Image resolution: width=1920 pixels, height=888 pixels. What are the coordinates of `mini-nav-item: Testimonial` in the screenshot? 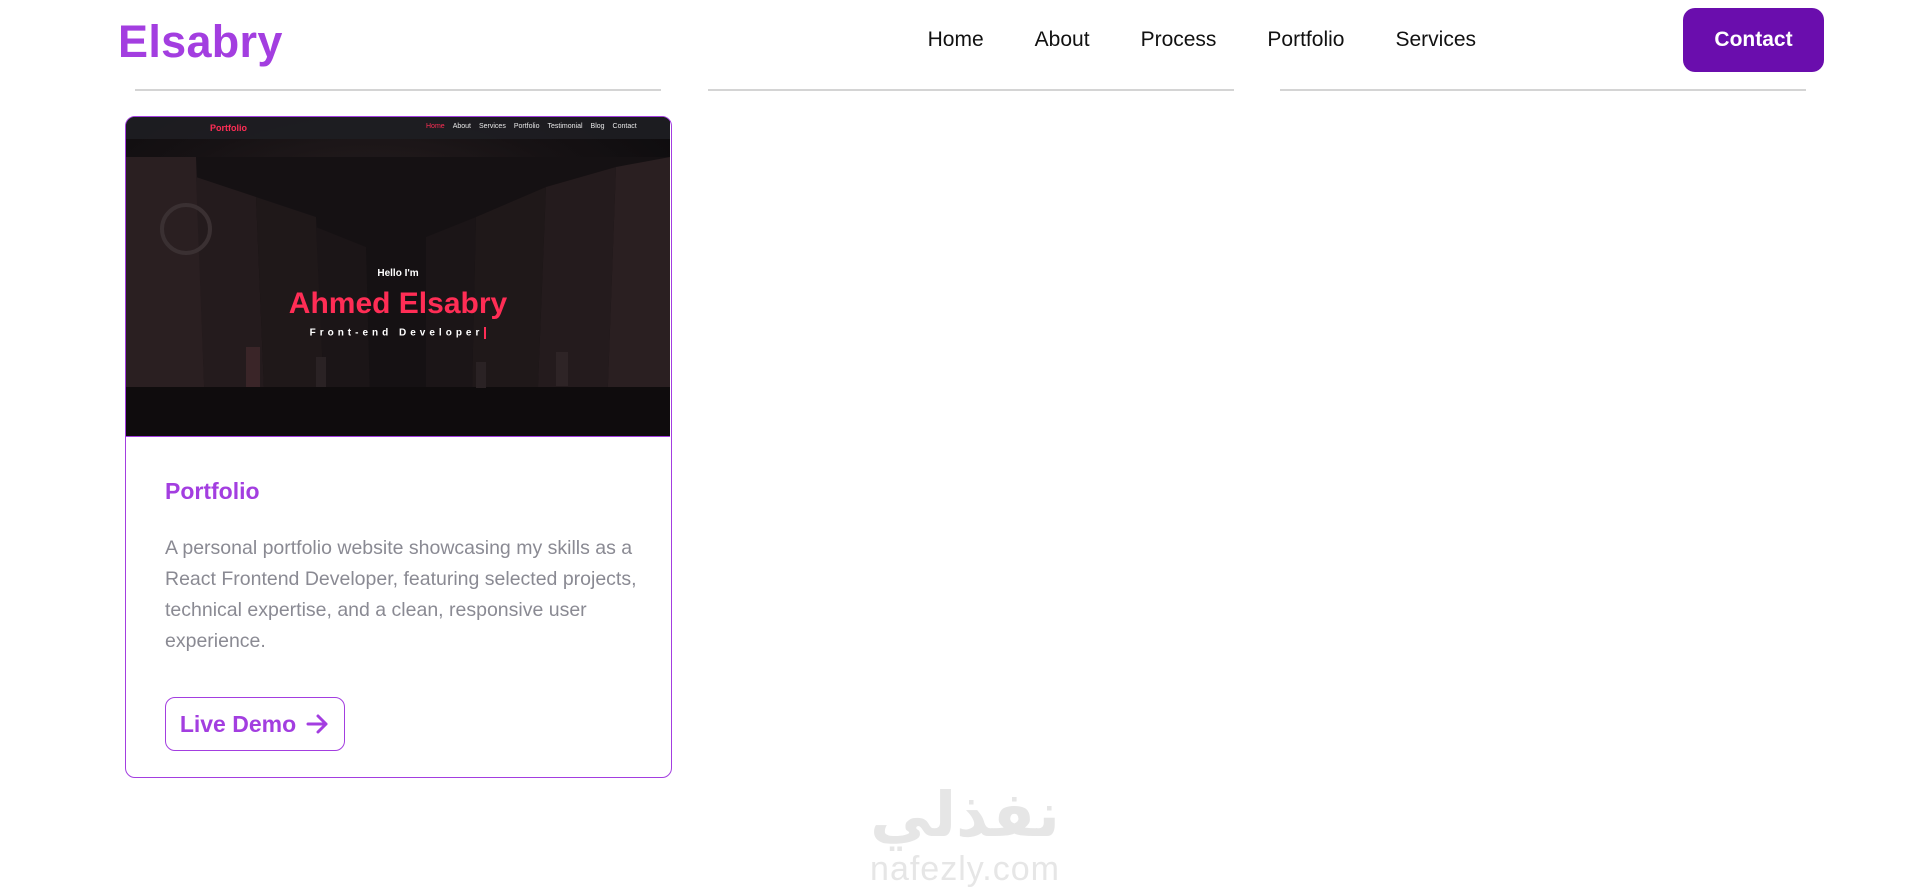 It's located at (565, 126).